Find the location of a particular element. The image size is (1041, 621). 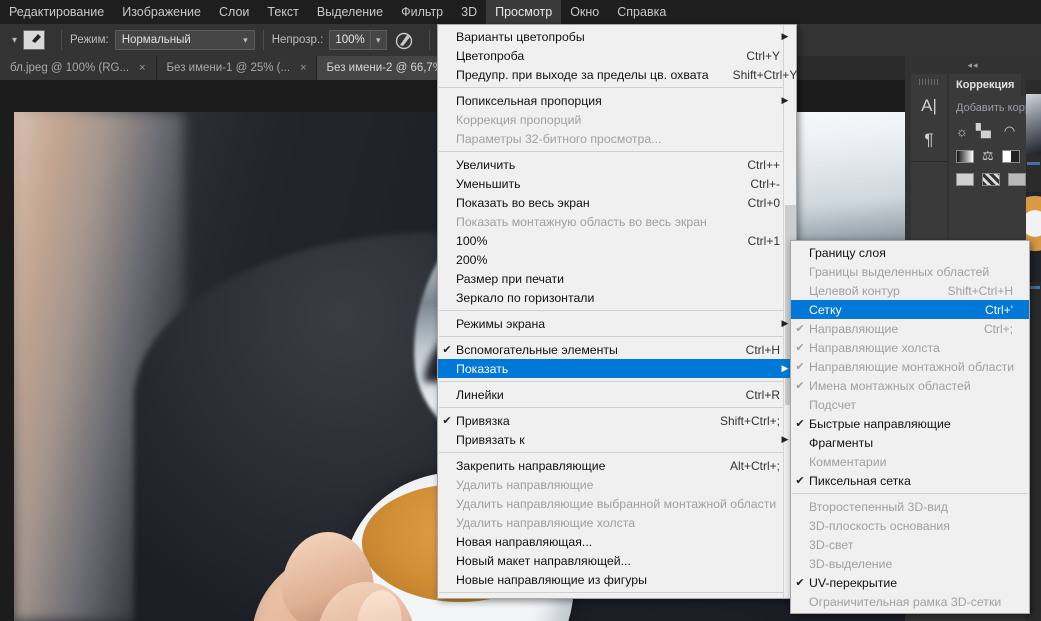

menu-item: ✔ Пиксельная сетка is located at coordinates (910, 480).